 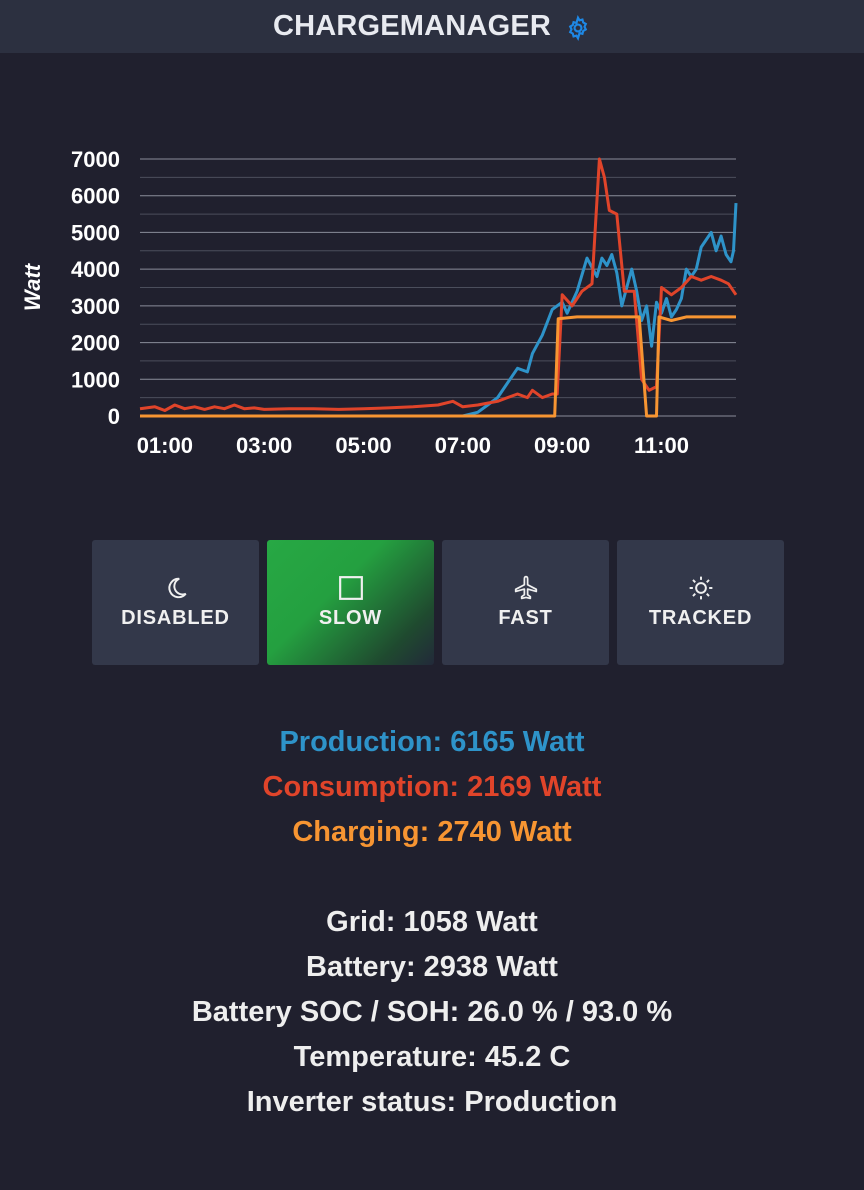 What do you see at coordinates (432, 877) in the screenshot?
I see `stats-spacer` at bounding box center [432, 877].